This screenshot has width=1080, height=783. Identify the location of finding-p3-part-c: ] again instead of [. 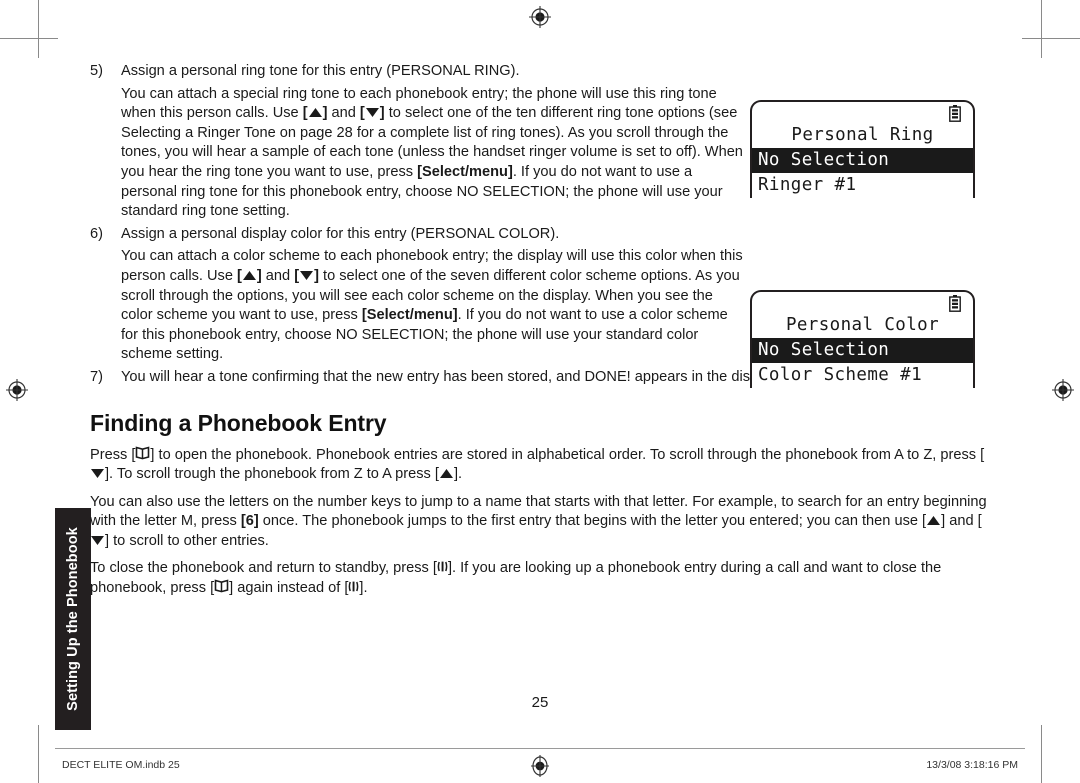
(289, 588).